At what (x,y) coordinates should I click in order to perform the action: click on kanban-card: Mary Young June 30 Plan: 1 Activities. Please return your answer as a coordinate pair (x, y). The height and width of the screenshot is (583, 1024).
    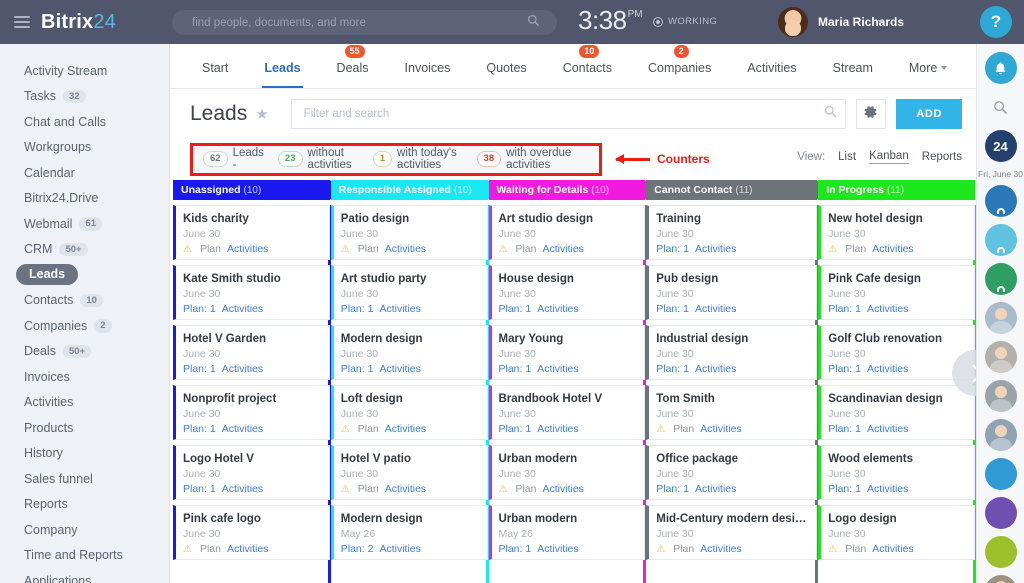
    Looking at the image, I should click on (567, 352).